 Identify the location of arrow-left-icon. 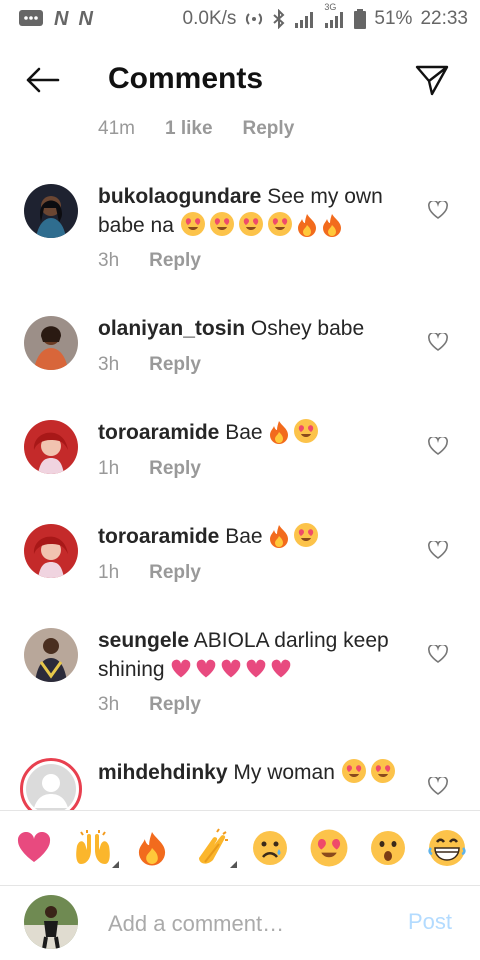
(43, 80).